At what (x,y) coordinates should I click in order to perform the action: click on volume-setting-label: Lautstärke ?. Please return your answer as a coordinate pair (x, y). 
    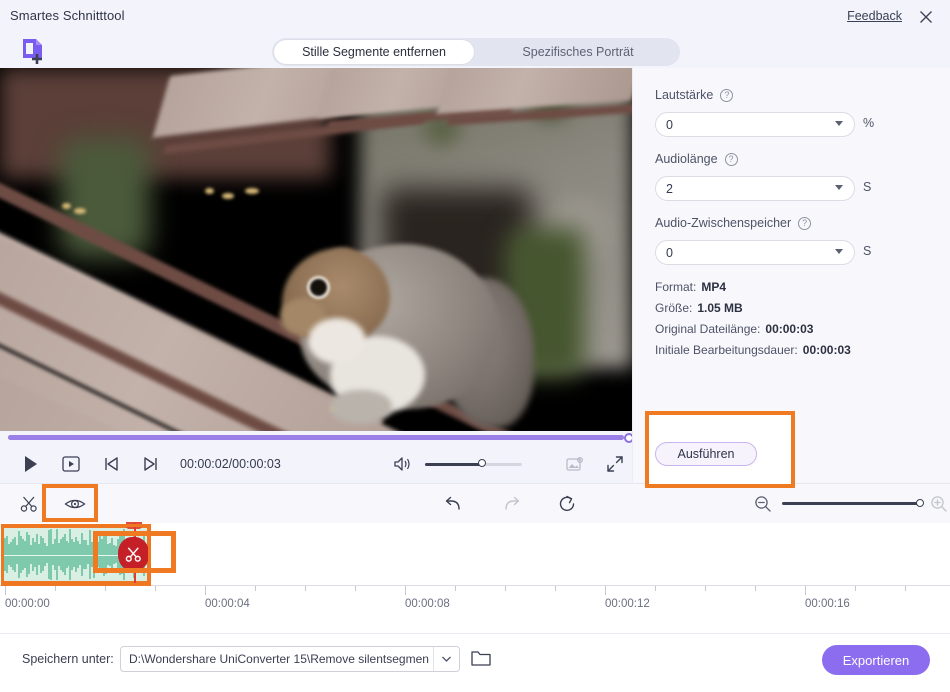
    Looking at the image, I should click on (694, 95).